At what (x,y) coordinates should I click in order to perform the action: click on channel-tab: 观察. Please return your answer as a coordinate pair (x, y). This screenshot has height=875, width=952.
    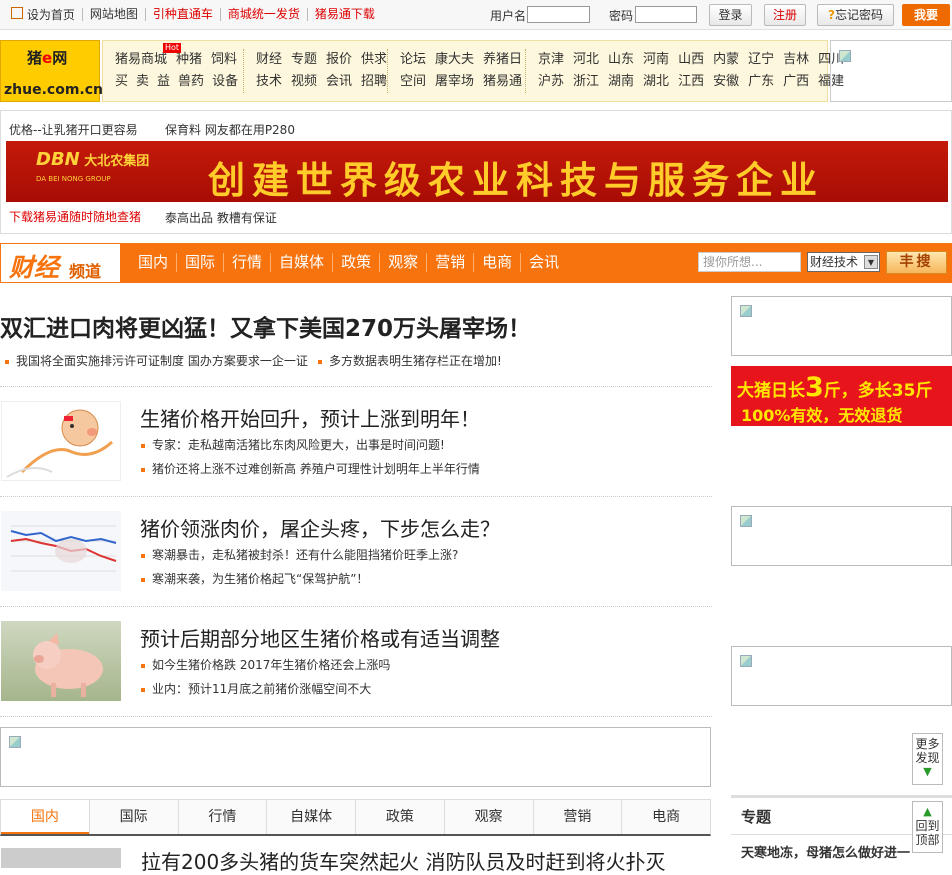
    Looking at the image, I should click on (402, 262).